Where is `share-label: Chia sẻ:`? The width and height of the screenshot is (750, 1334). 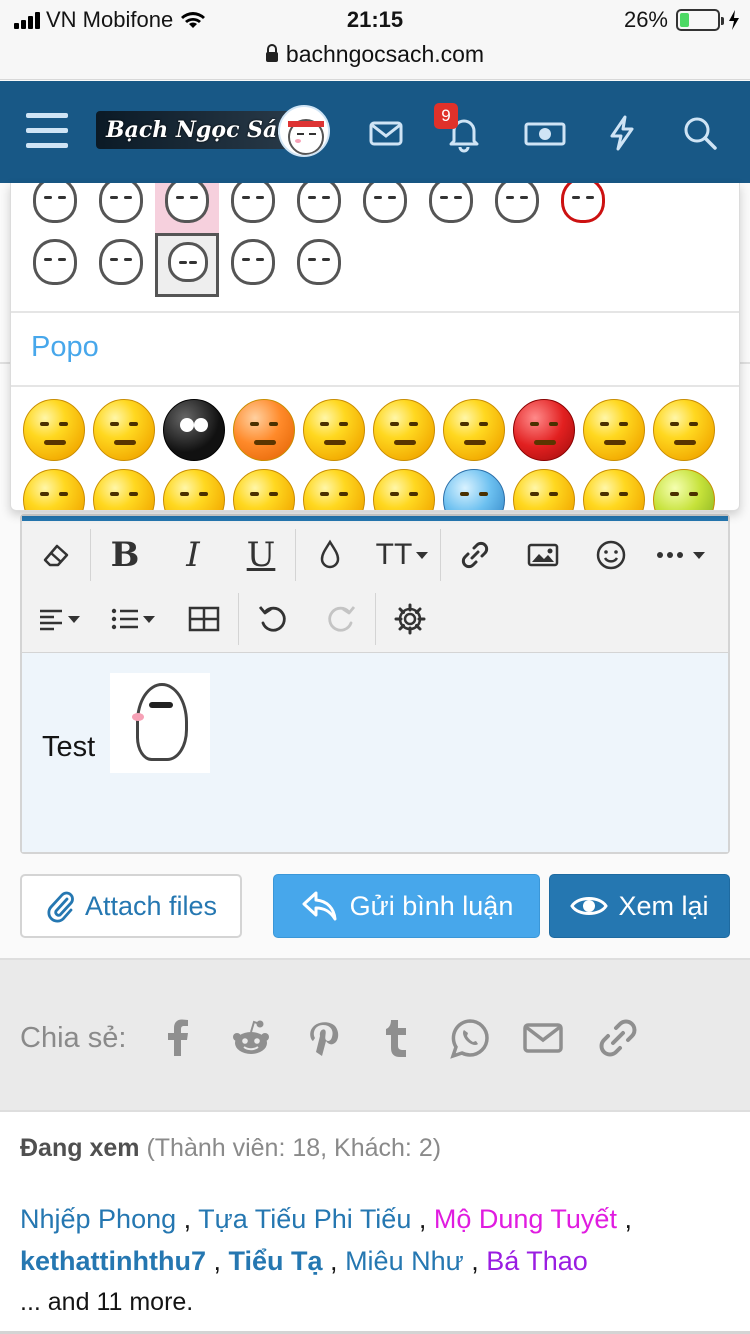 share-label: Chia sẻ: is located at coordinates (73, 1038).